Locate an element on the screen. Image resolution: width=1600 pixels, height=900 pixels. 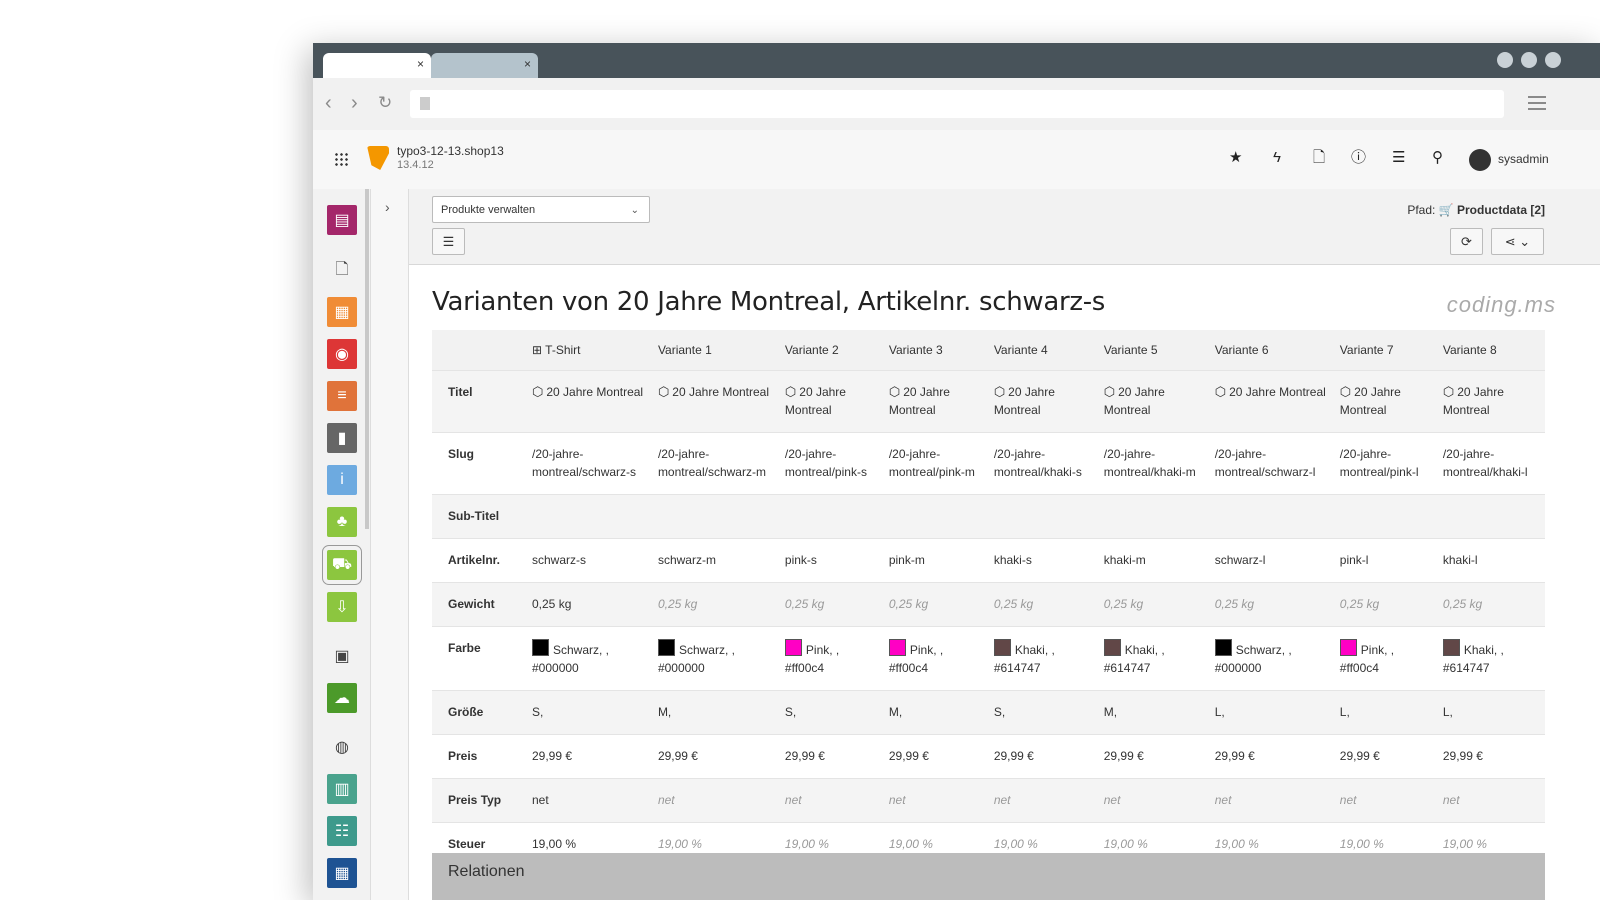
list-view-button: ☰ is located at coordinates (448, 241).